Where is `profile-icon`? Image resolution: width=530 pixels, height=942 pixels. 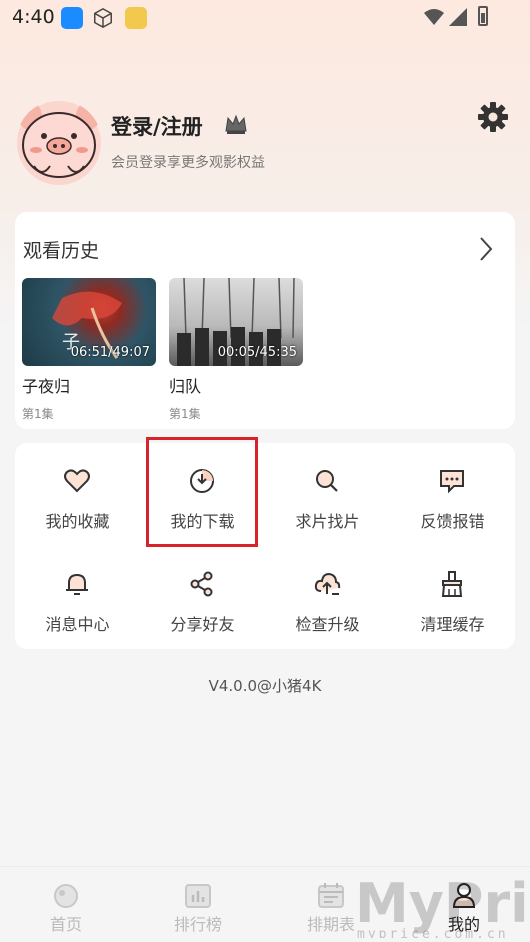
profile-icon is located at coordinates (464, 895).